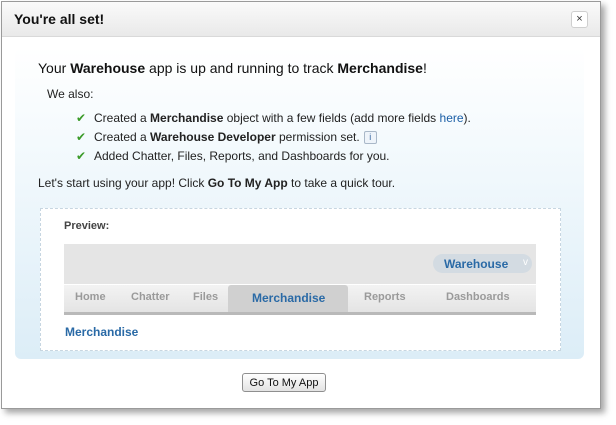 The height and width of the screenshot is (425, 616). I want to click on item-bold: Warehouse Developer, so click(213, 137).